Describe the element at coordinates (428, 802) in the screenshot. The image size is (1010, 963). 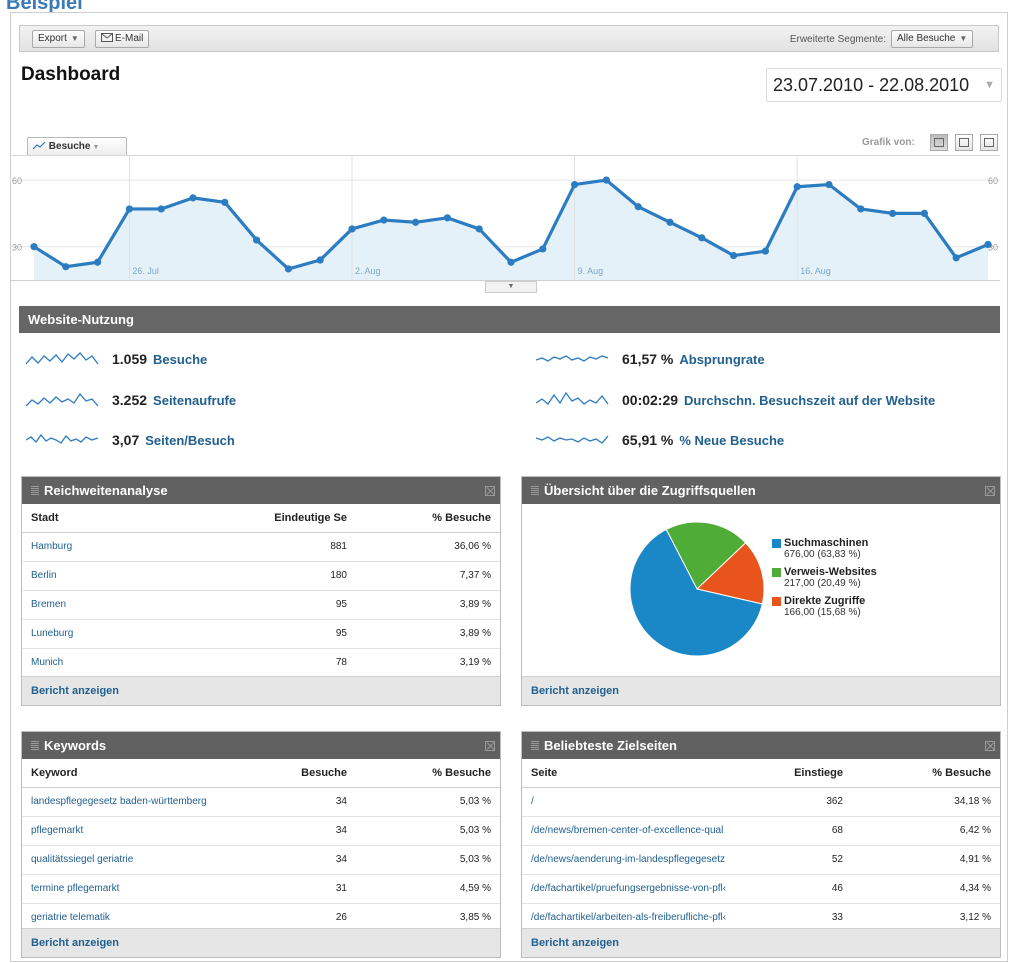
I see `table-cell: 5,03 %` at that location.